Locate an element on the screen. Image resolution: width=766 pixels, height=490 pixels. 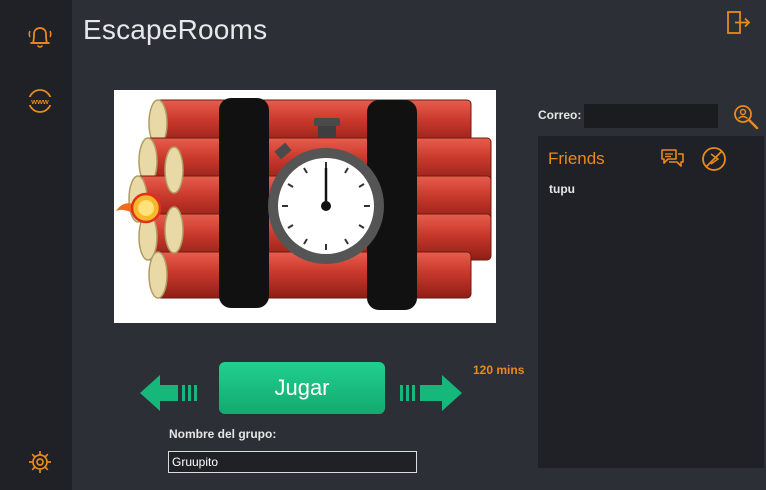
arrow-right-icon is located at coordinates (431, 393).